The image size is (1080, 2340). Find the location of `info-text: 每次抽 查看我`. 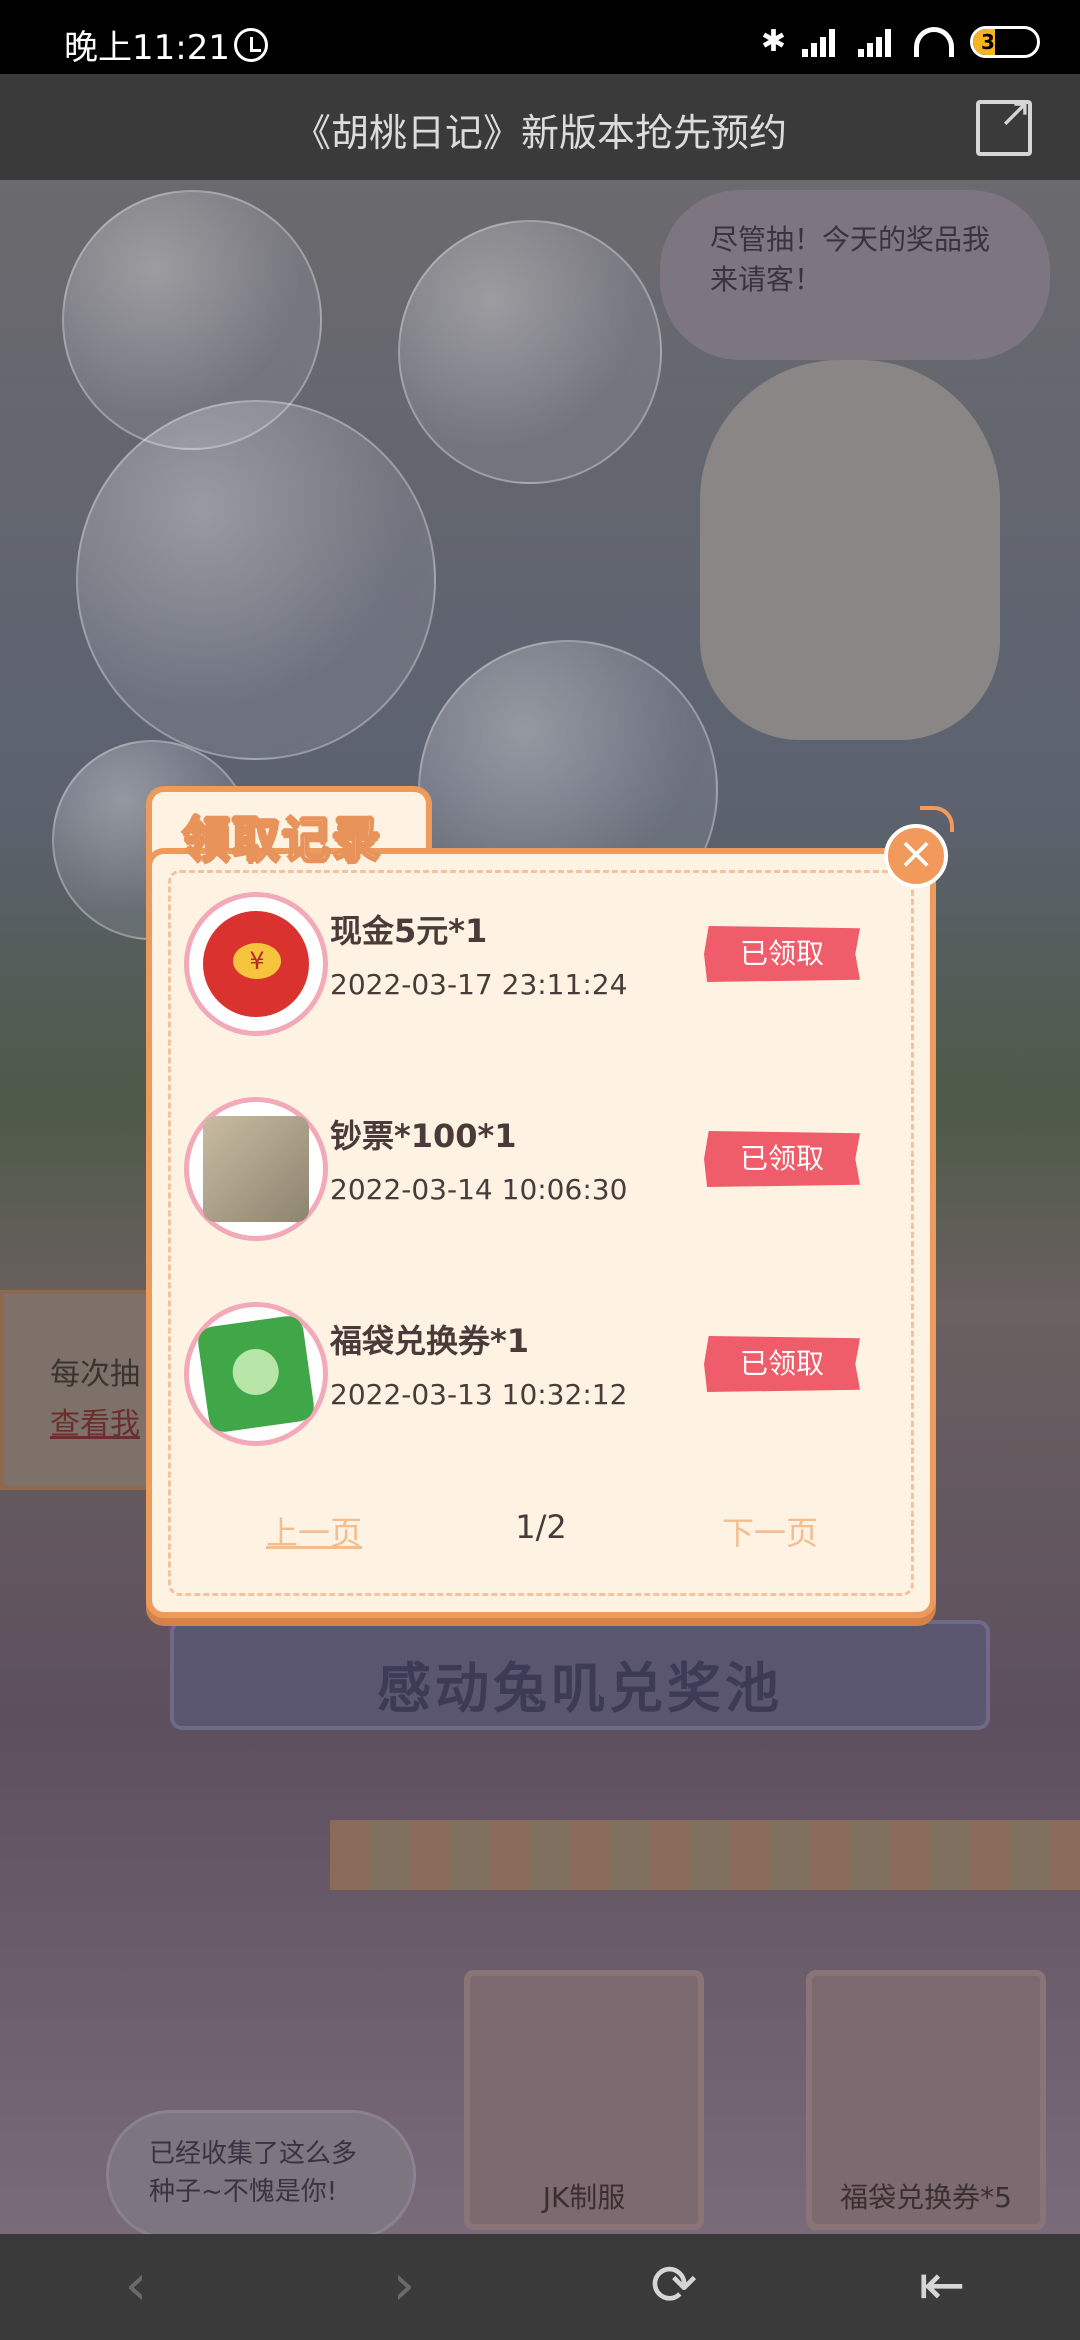

info-text: 每次抽 查看我 is located at coordinates (95, 1400).